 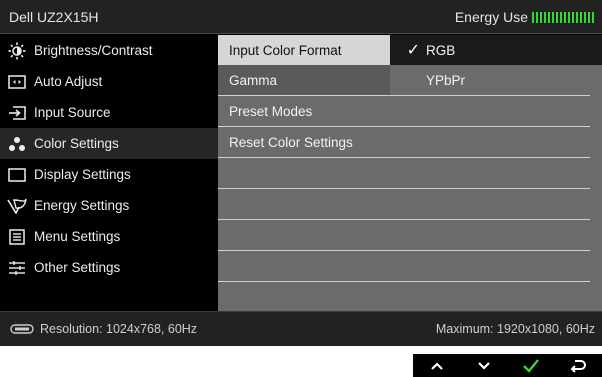 What do you see at coordinates (22, 329) in the screenshot?
I see `connector-icon` at bounding box center [22, 329].